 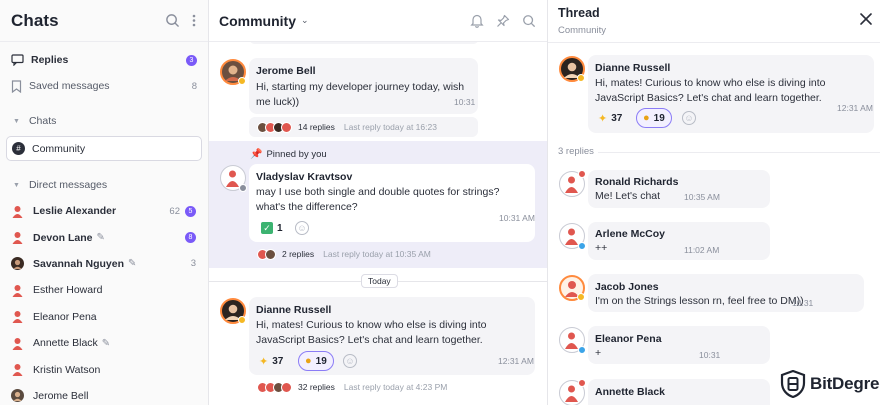 I want to click on message-author: Eleanor Pena, so click(x=628, y=339).